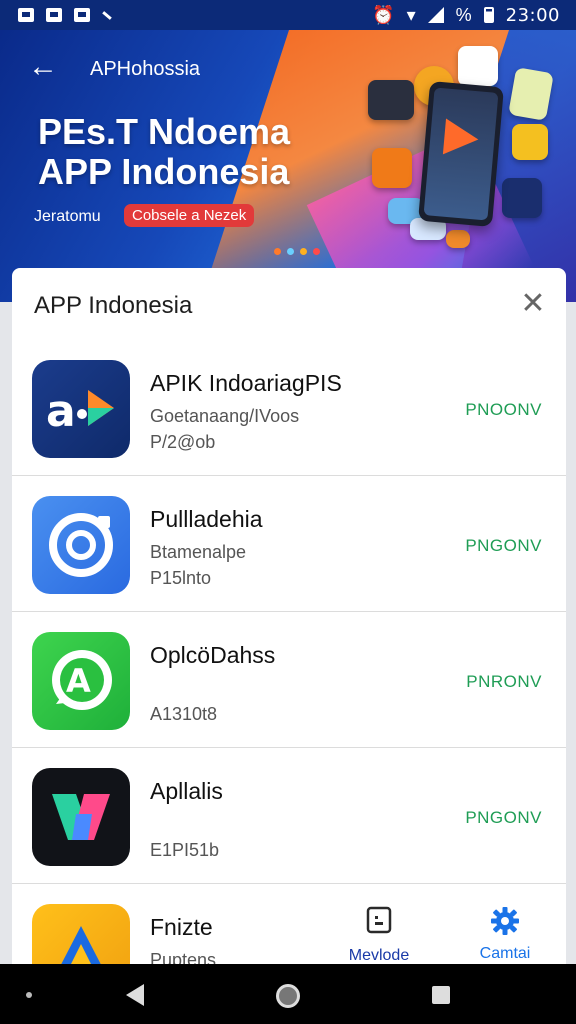  I want to click on sheet-title: APP Indonesia, so click(113, 305).